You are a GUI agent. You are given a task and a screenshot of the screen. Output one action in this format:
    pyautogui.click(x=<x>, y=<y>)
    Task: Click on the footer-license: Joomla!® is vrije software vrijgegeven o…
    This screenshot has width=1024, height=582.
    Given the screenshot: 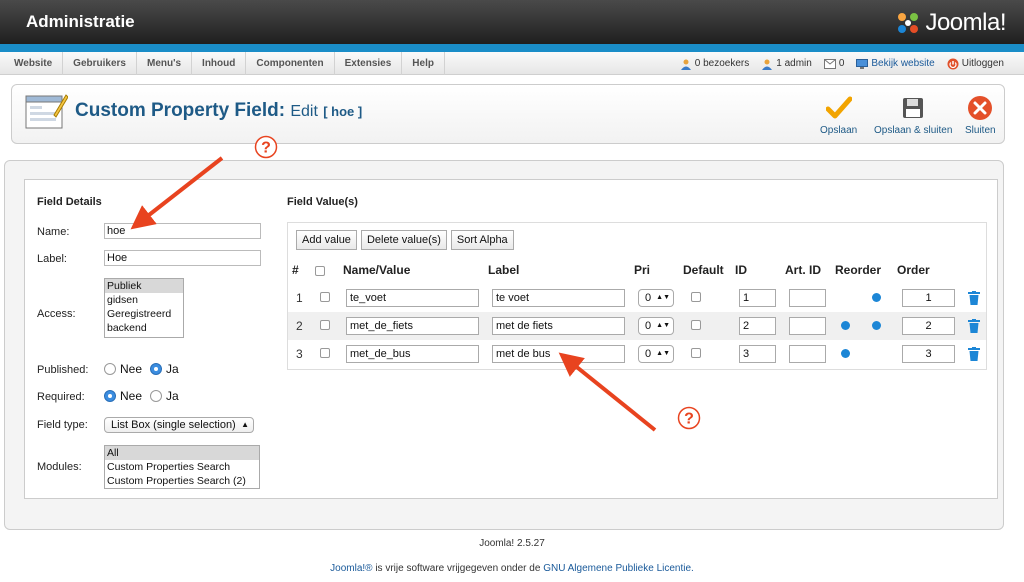 What is the action you would take?
    pyautogui.click(x=512, y=568)
    